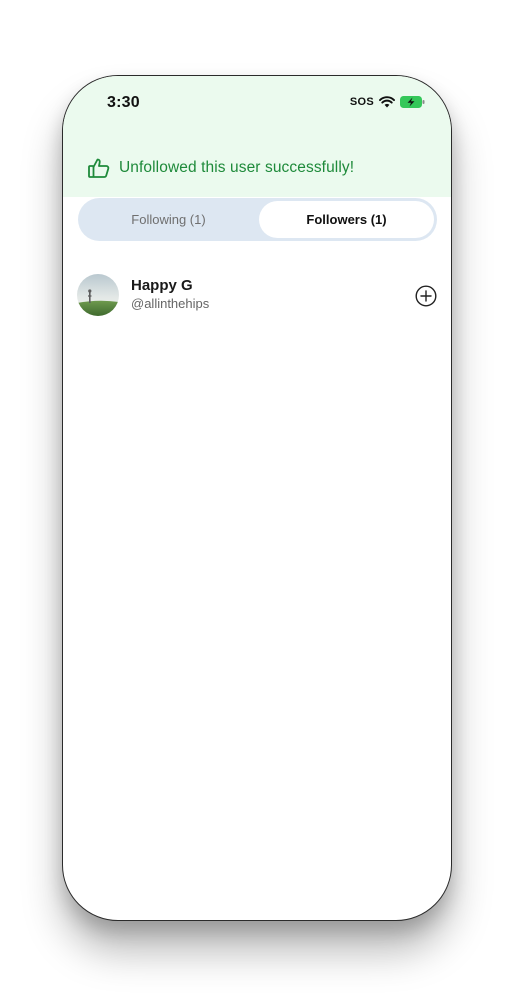 The height and width of the screenshot is (1000, 514). Describe the element at coordinates (257, 296) in the screenshot. I see `list-item: Happy G @allinthehips` at that location.